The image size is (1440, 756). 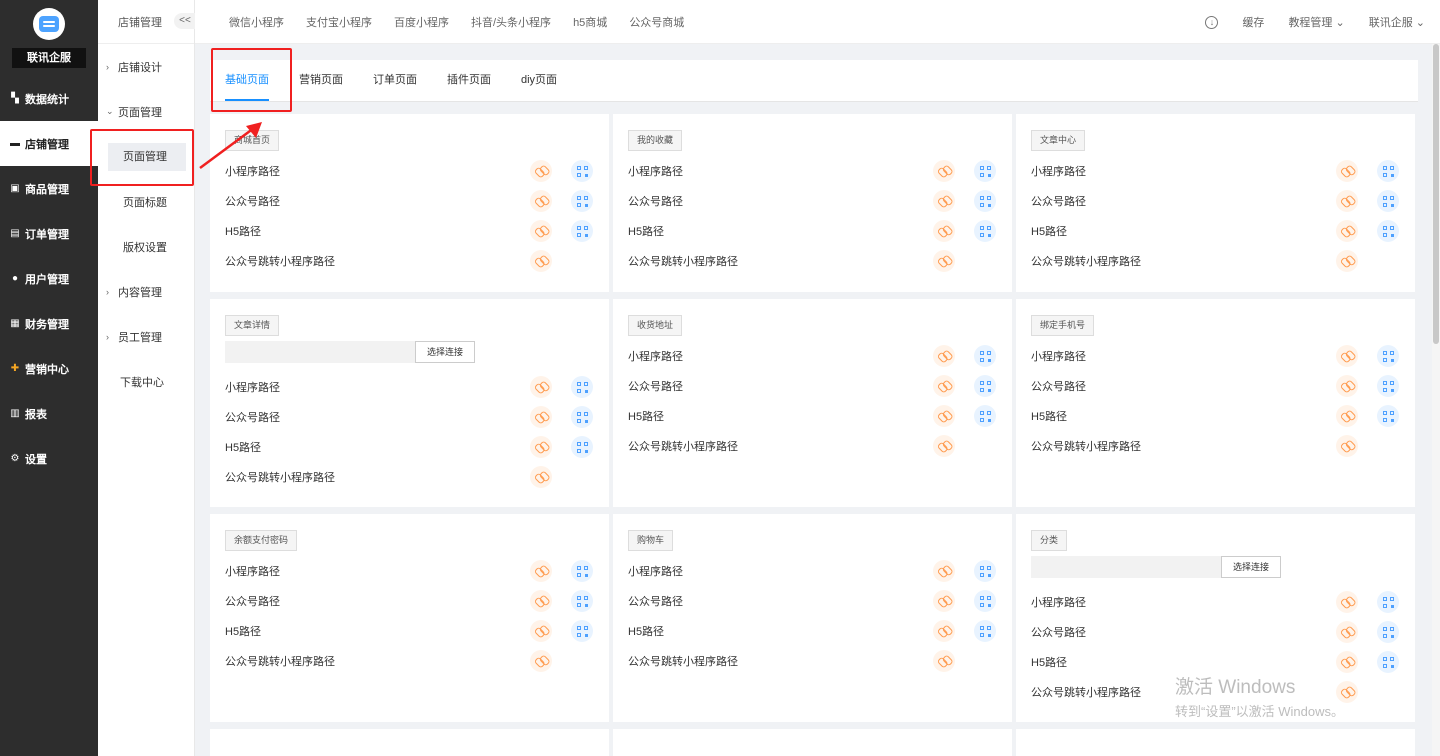 What do you see at coordinates (511, 22) in the screenshot?
I see `platform-tab-3: 抖音/头条小程序` at bounding box center [511, 22].